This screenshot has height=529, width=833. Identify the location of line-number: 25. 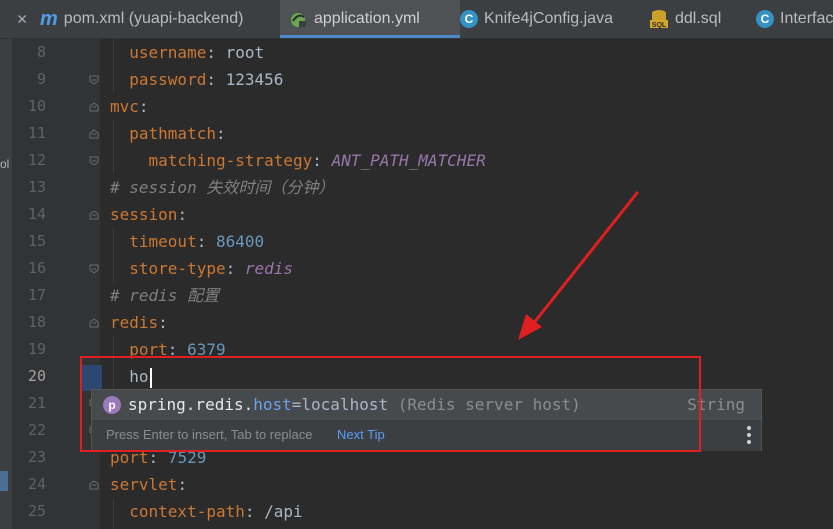
(36, 511).